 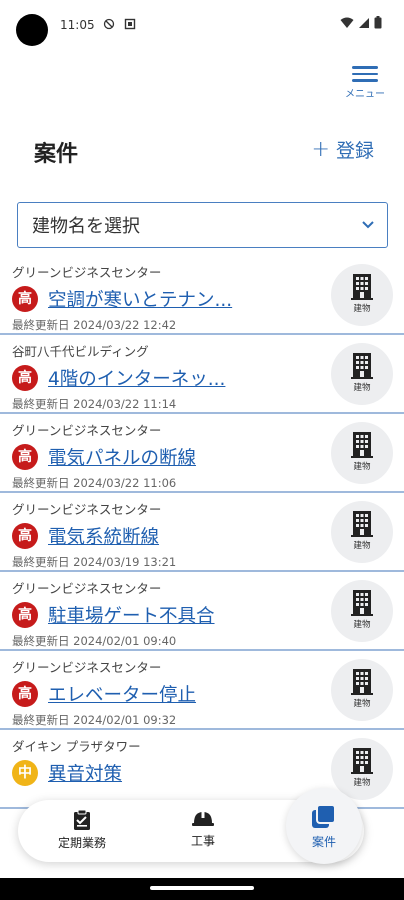 I want to click on nav-routine-label: 定期業務, so click(x=81, y=843).